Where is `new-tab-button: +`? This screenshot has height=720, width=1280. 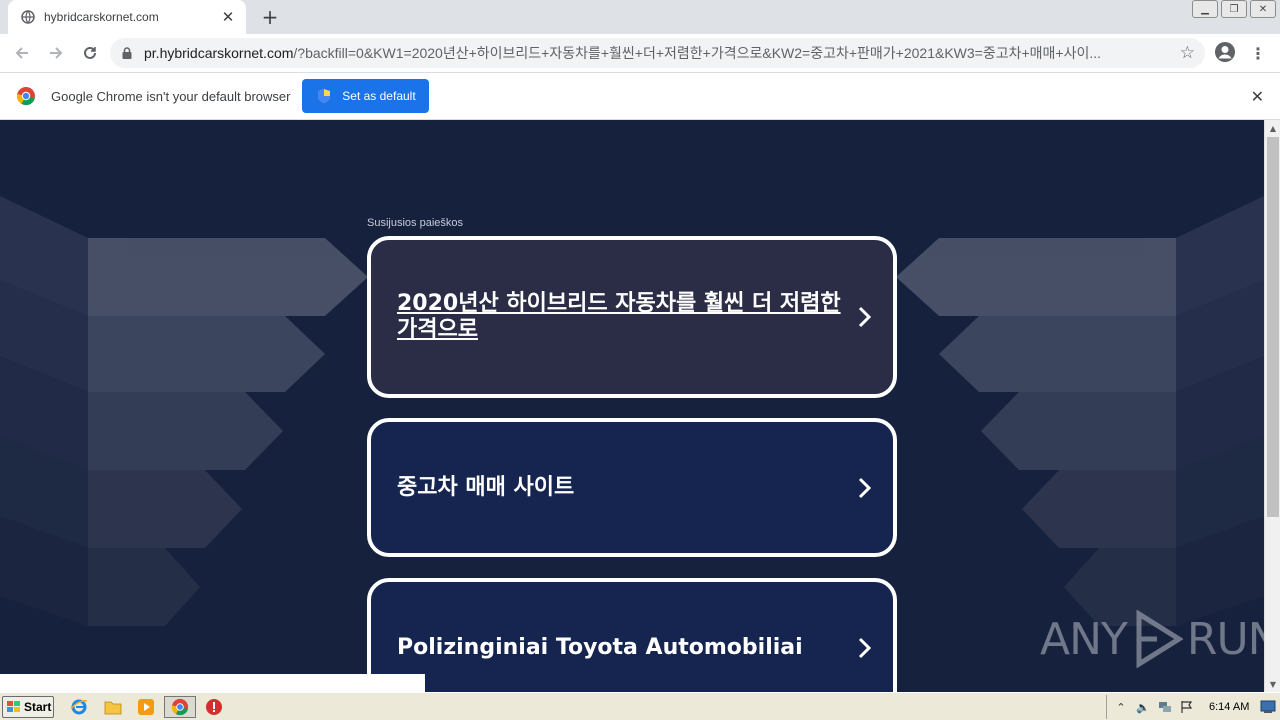
new-tab-button: + is located at coordinates (270, 17).